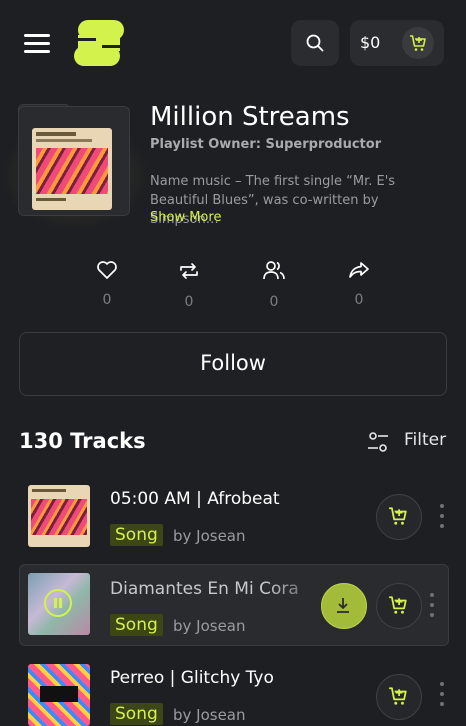 The height and width of the screenshot is (726, 466). I want to click on track-title: 05:00 AM | Afrobeat, so click(195, 499).